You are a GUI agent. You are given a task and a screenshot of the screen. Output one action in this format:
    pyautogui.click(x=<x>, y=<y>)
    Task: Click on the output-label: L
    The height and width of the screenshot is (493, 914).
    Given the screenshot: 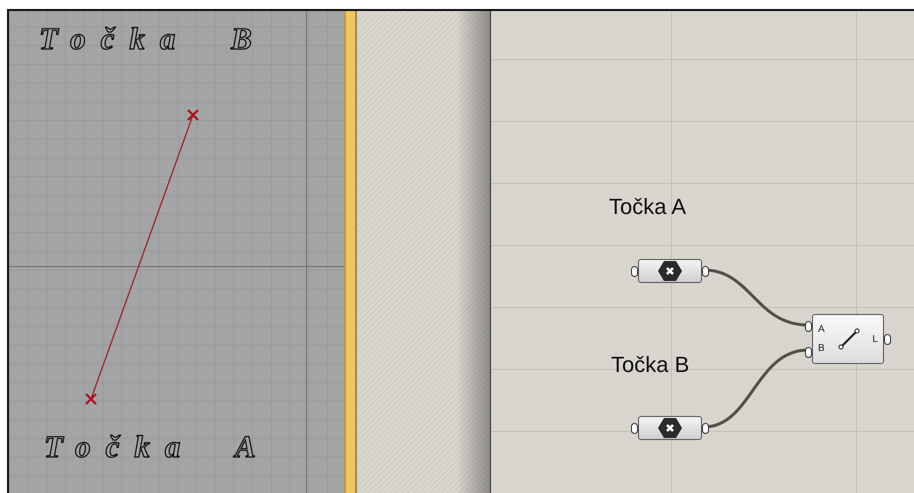 What is the action you would take?
    pyautogui.click(x=875, y=339)
    